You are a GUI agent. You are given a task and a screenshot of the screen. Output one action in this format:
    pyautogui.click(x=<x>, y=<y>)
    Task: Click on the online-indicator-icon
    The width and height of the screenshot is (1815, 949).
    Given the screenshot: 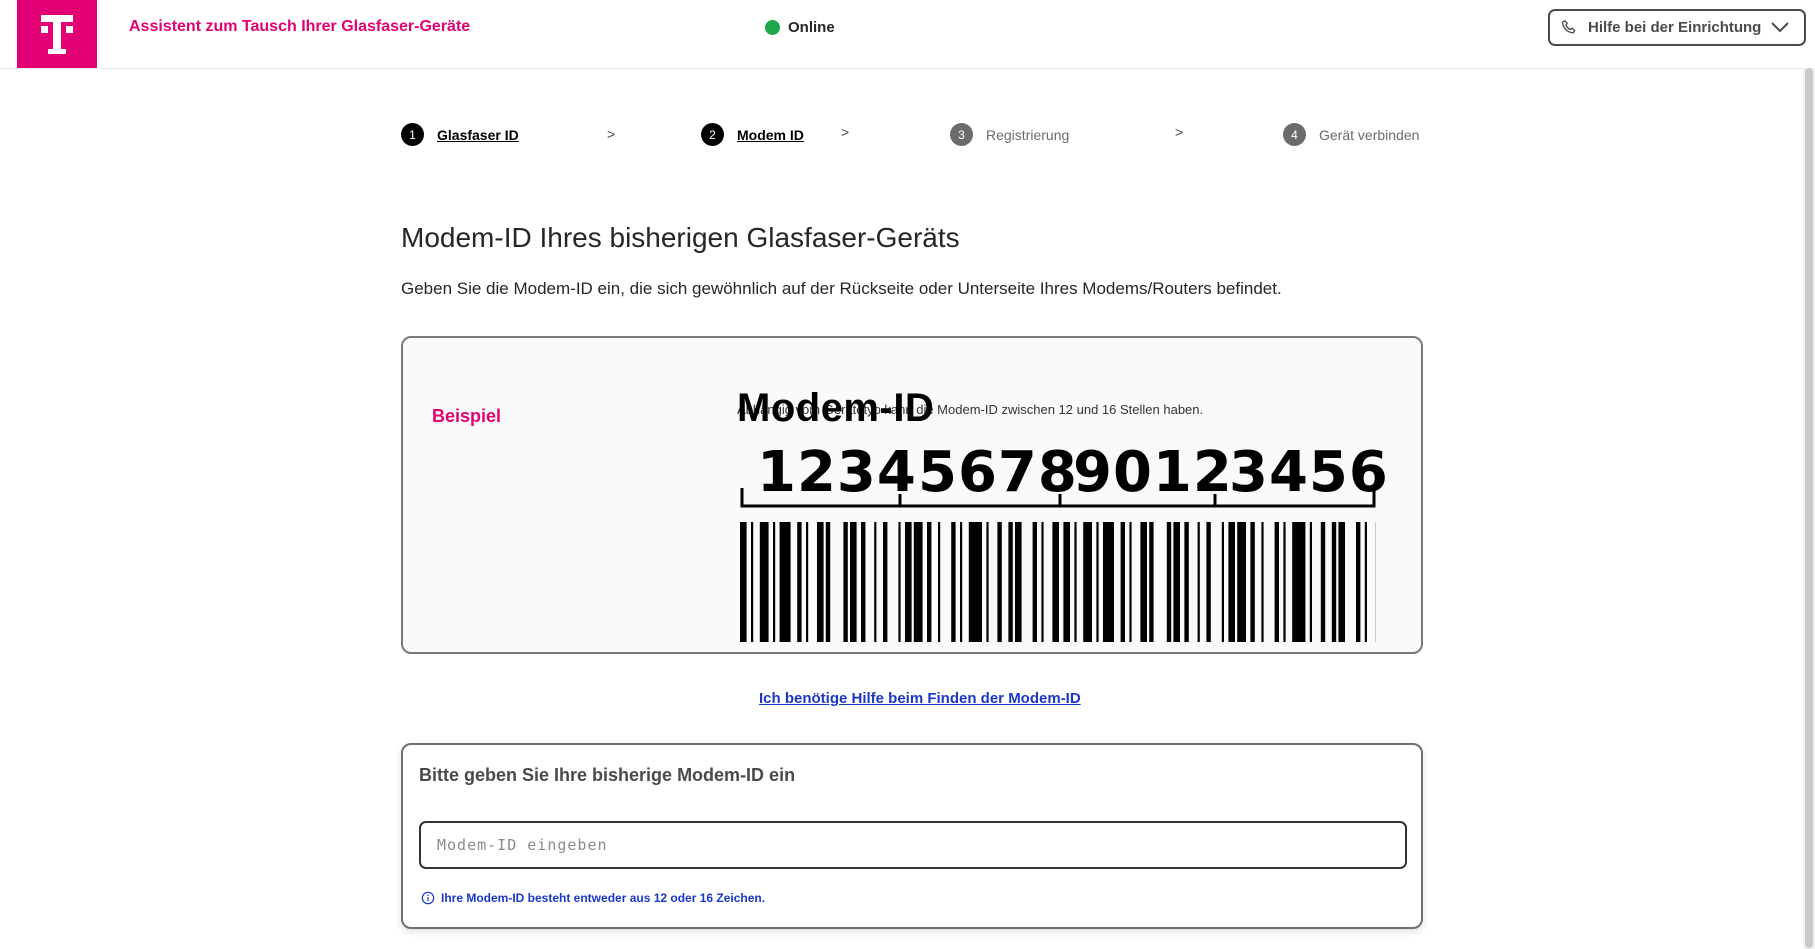 What is the action you would take?
    pyautogui.click(x=772, y=27)
    